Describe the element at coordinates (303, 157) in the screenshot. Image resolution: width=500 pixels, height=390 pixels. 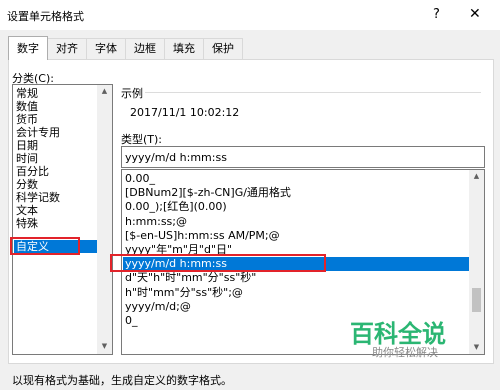
I see `type-input` at that location.